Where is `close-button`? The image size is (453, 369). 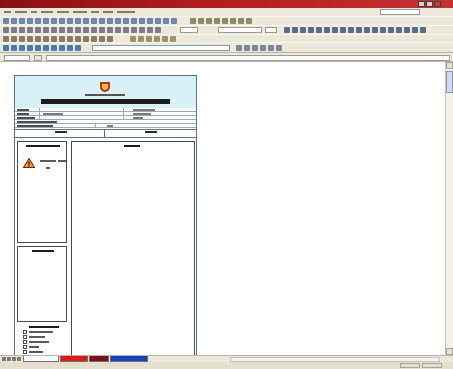 close-button is located at coordinates (437, 4).